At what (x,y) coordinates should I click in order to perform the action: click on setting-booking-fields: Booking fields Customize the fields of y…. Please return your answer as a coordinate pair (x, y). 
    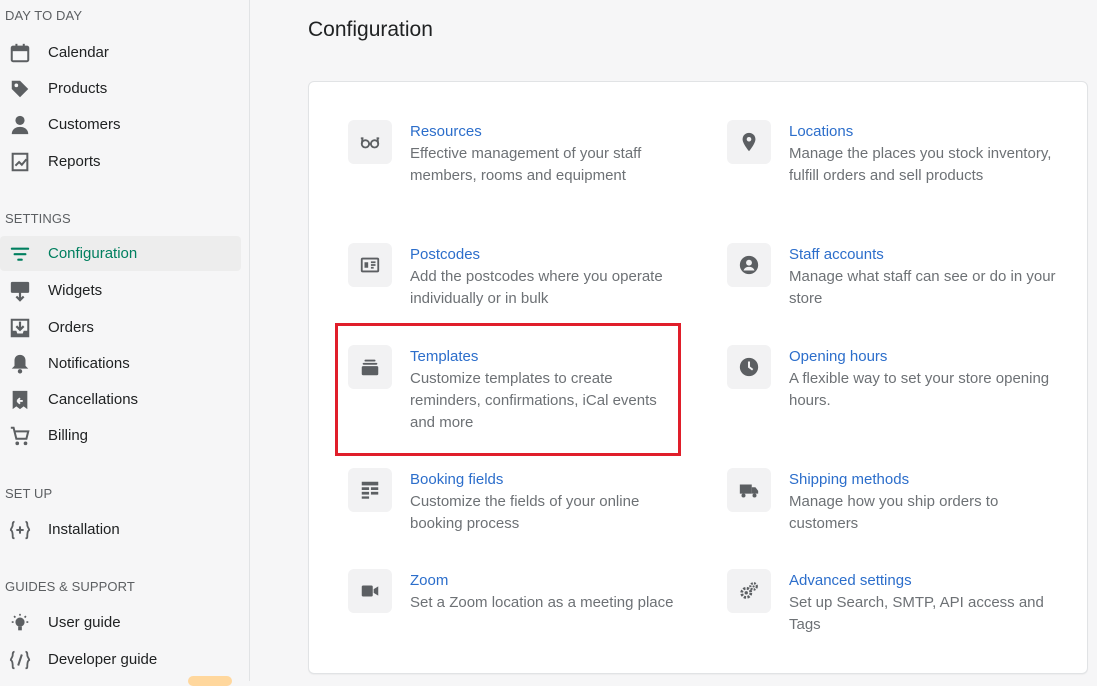
    Looking at the image, I should click on (514, 501).